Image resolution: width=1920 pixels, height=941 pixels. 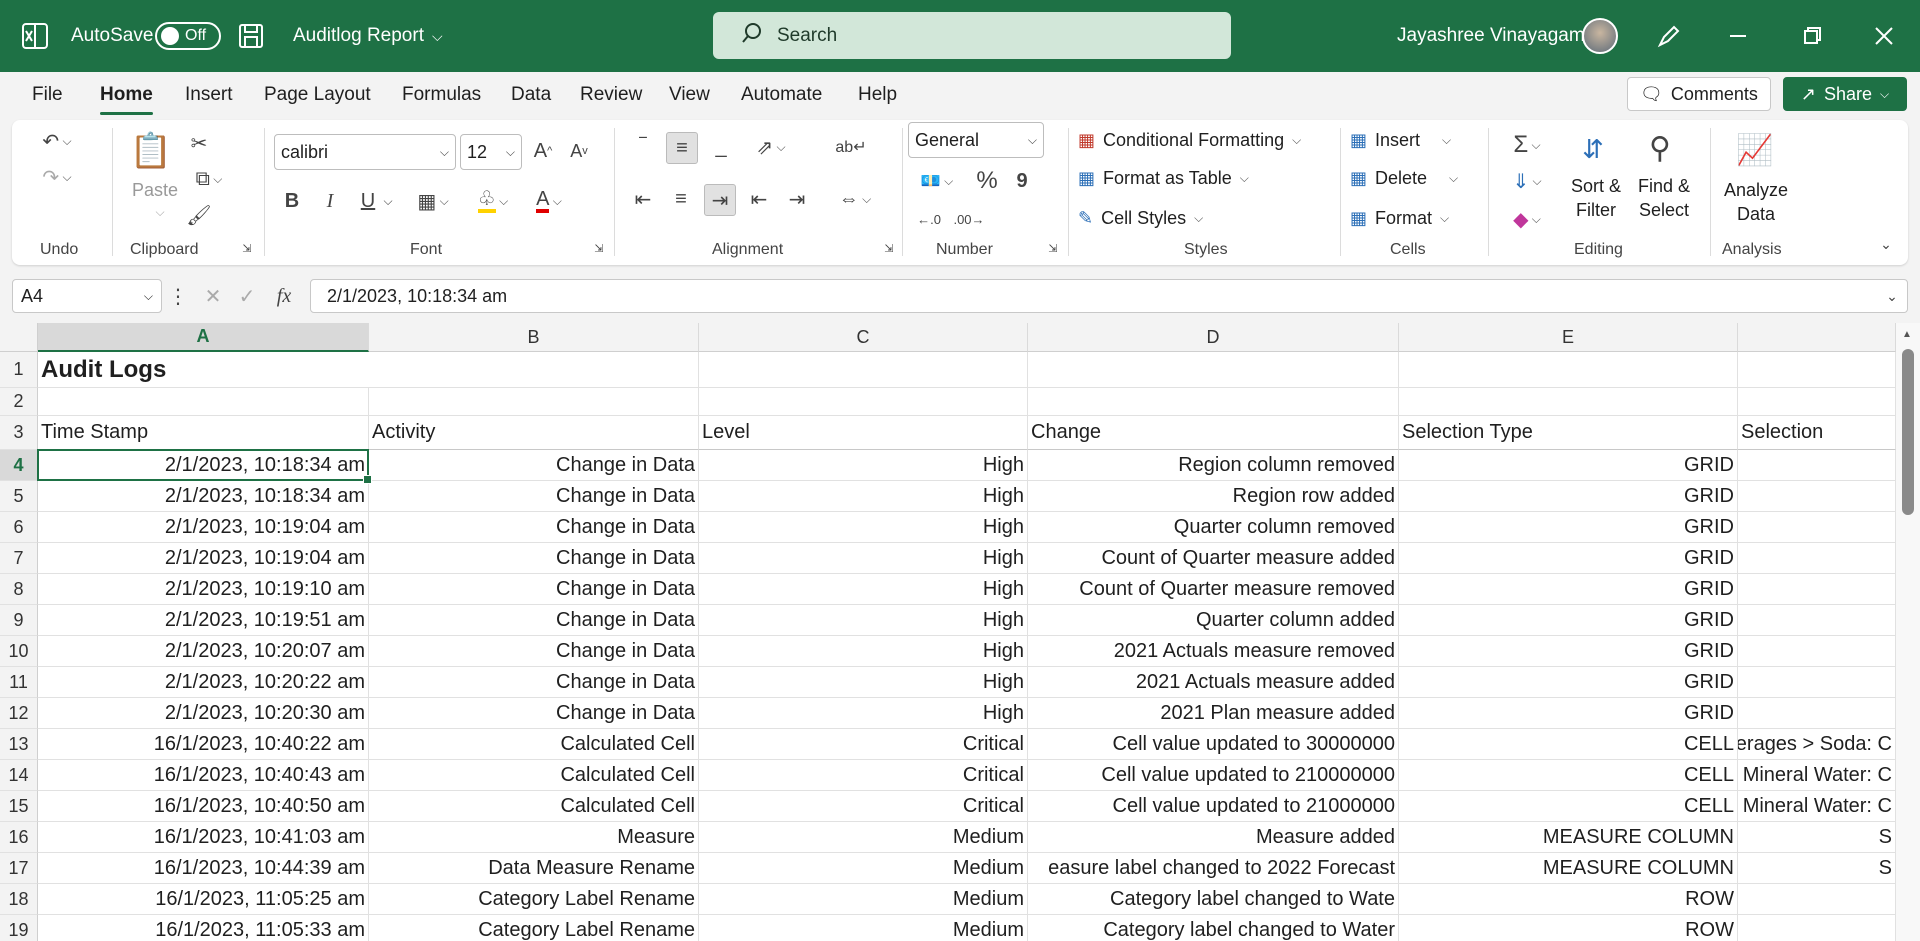 What do you see at coordinates (1817, 837) in the screenshot?
I see `table-cell: S` at bounding box center [1817, 837].